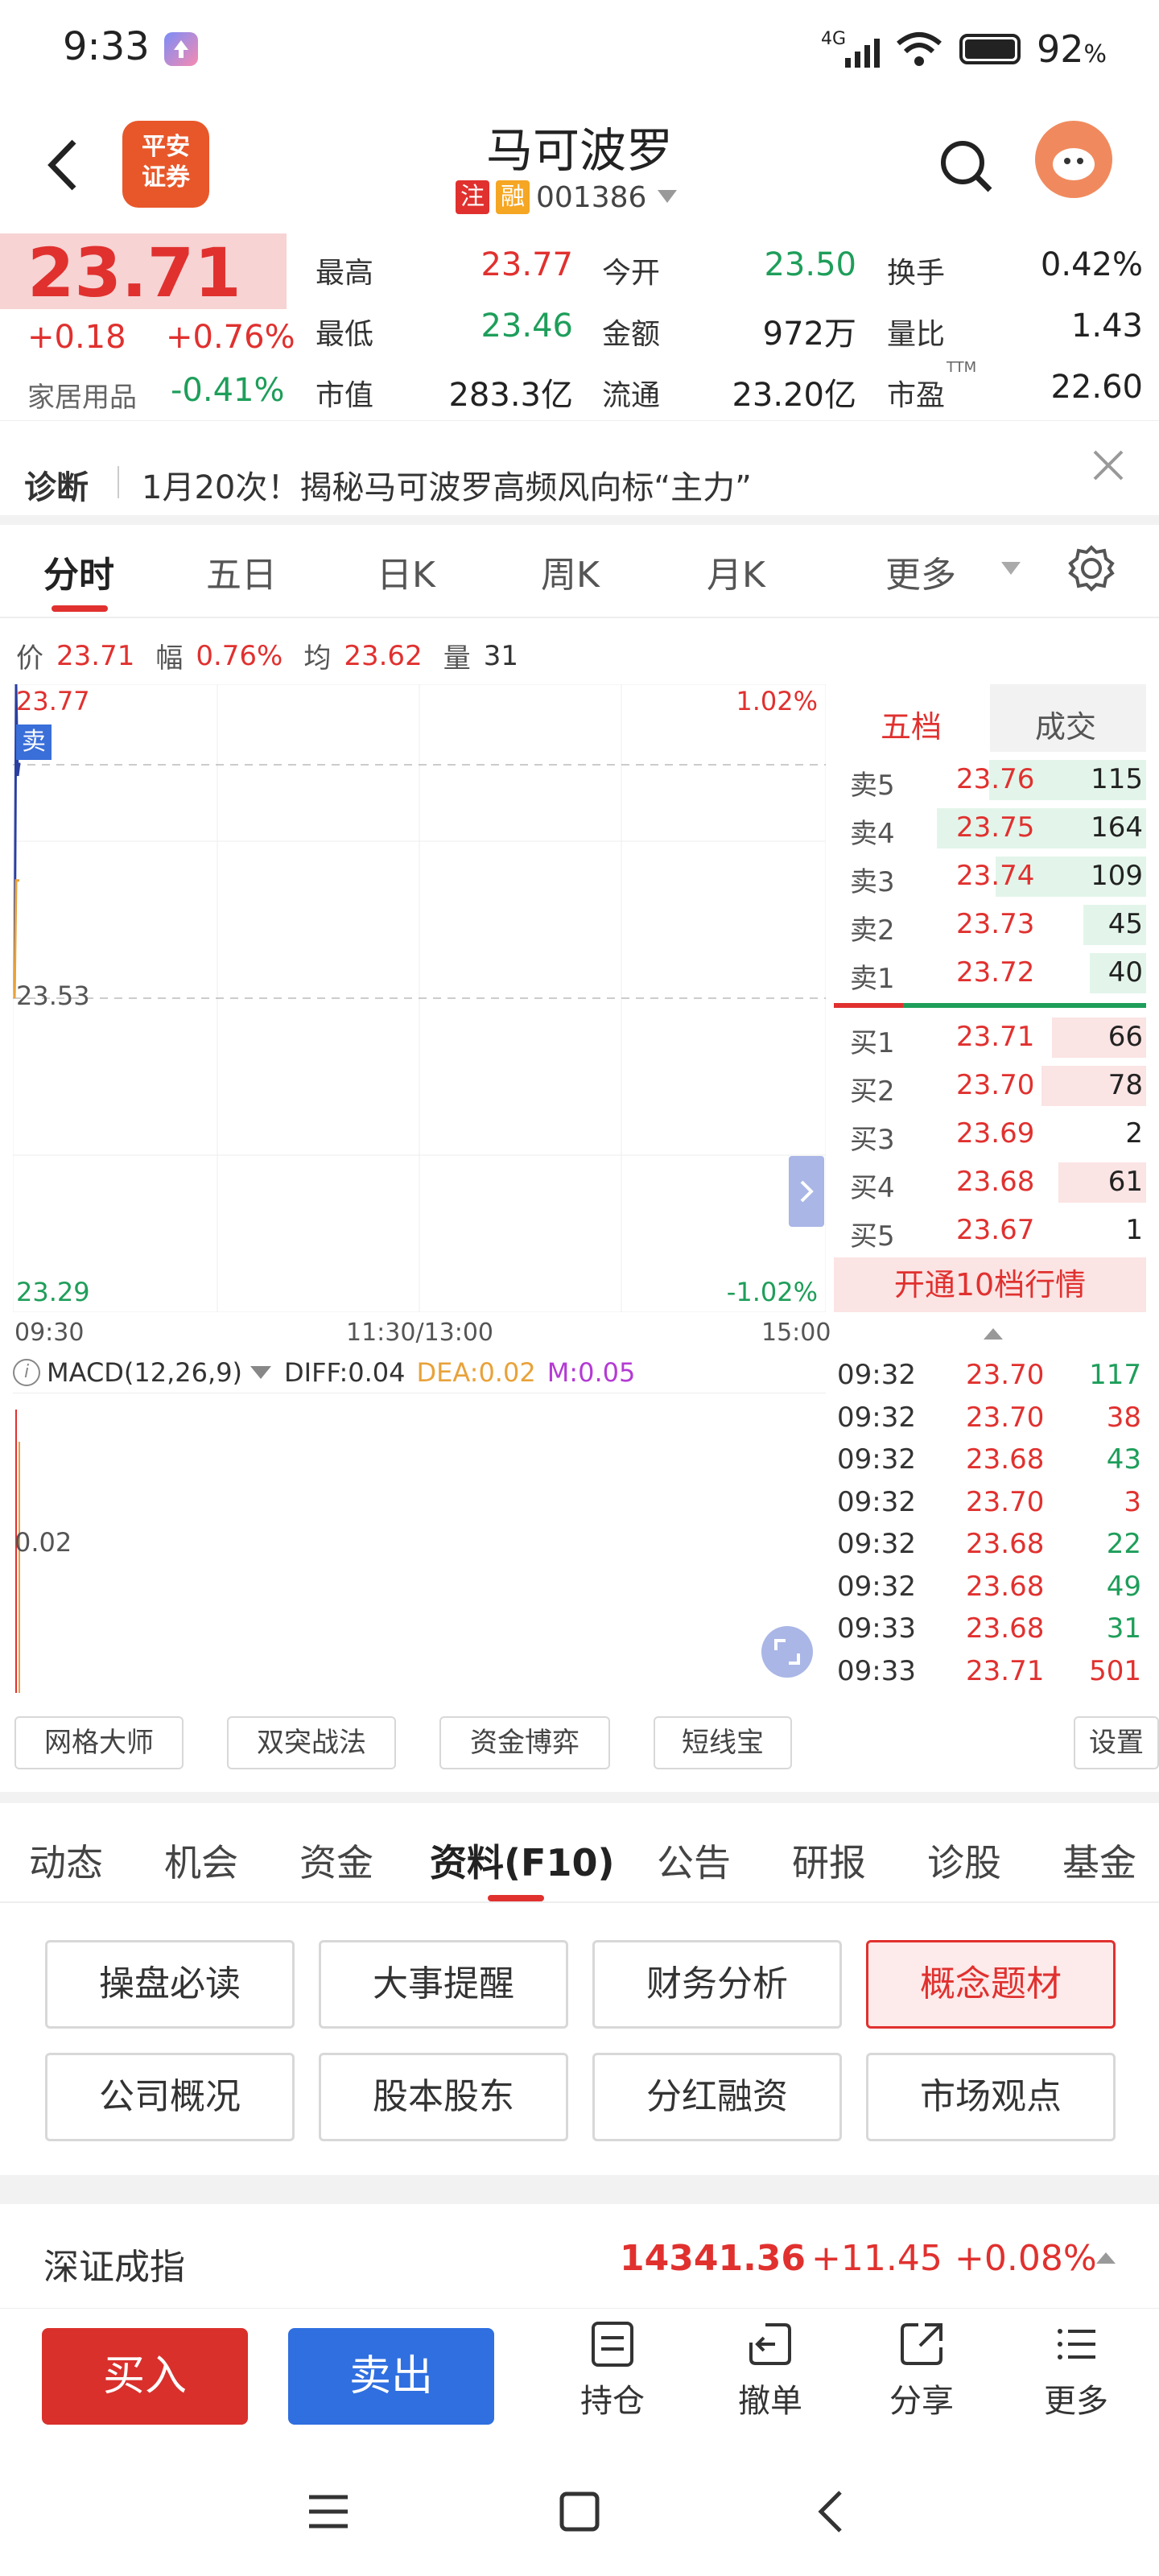  I want to click on level-volume: 61, so click(1125, 1182).